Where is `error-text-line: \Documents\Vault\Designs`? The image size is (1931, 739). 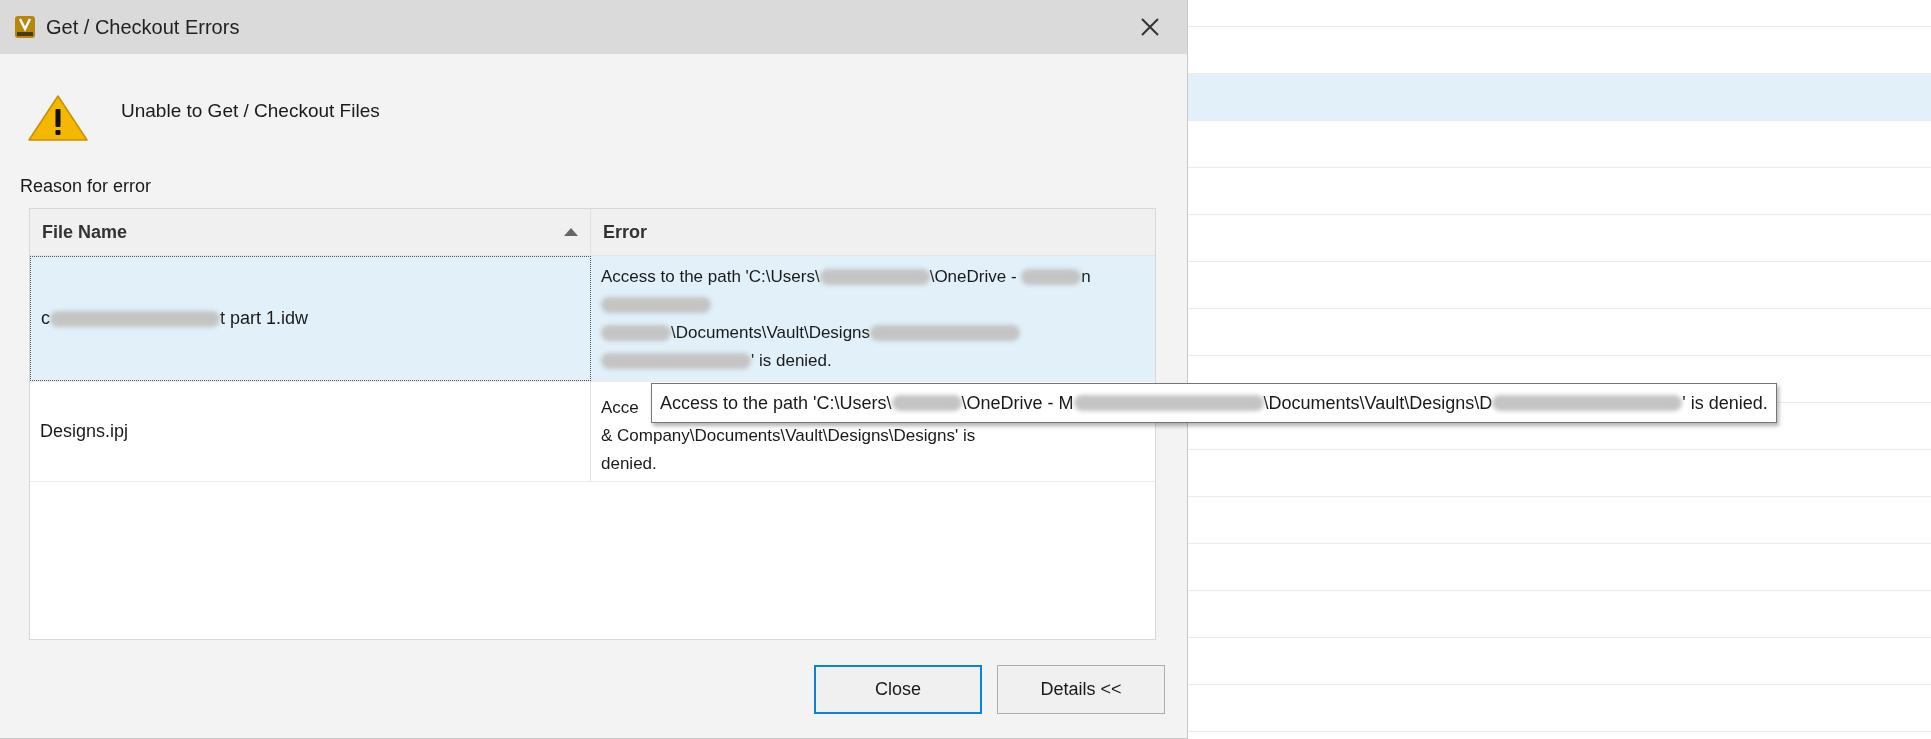 error-text-line: \Documents\Vault\Designs is located at coordinates (811, 333).